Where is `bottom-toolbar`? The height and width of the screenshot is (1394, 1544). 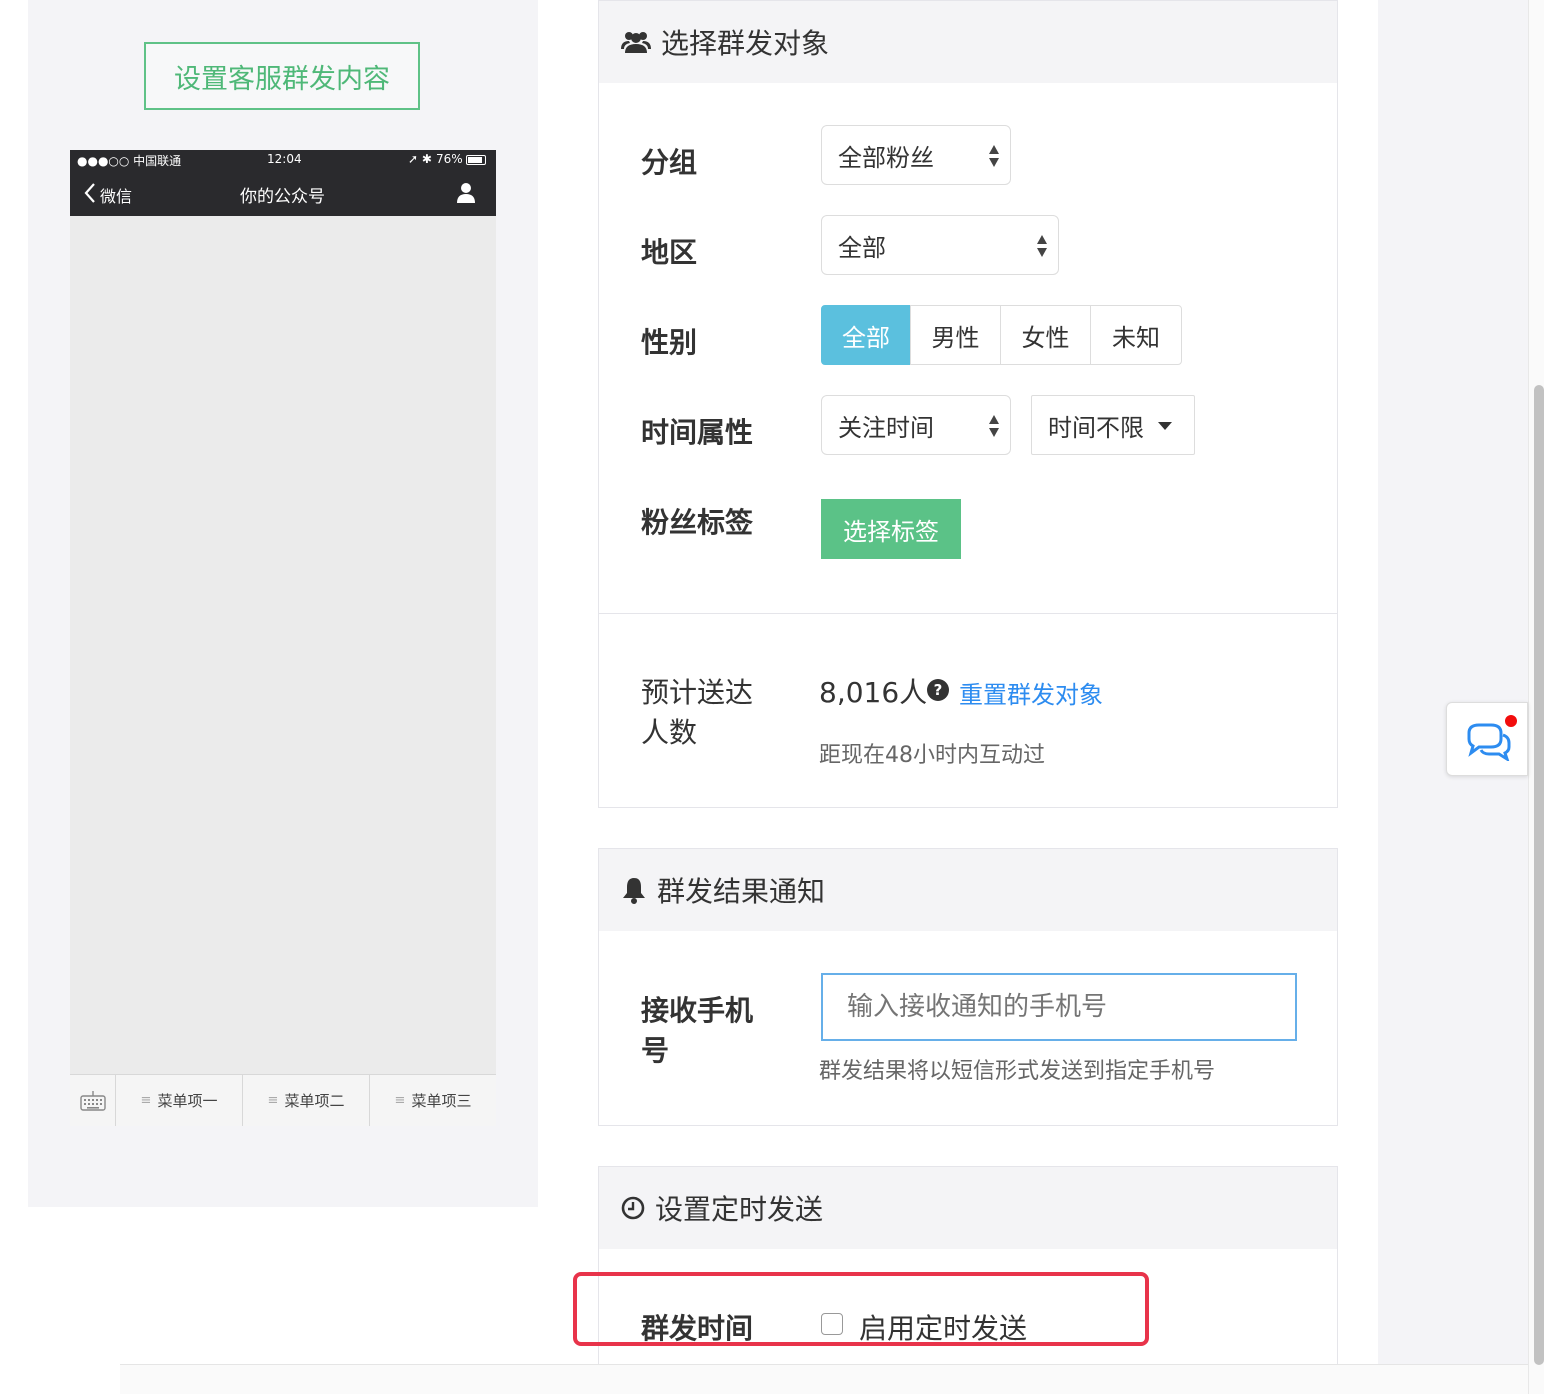
bottom-toolbar is located at coordinates (824, 1379).